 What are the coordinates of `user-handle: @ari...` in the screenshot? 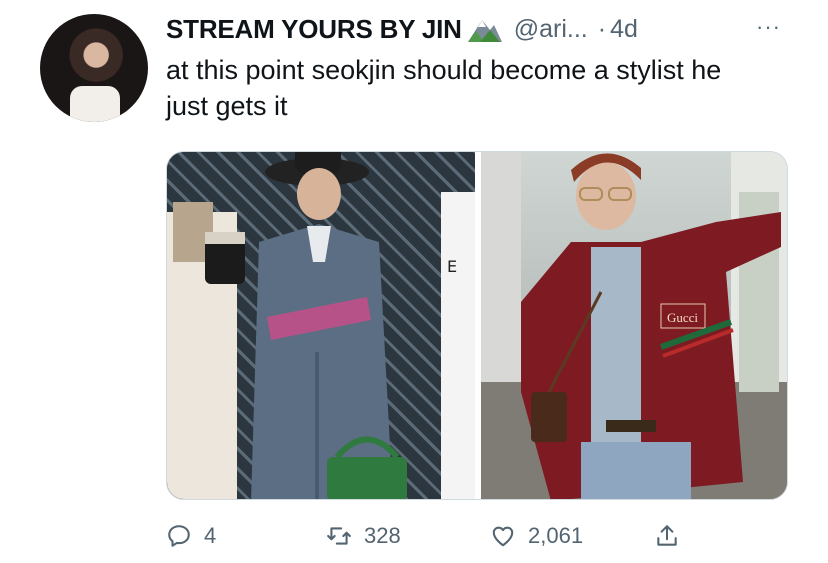 It's located at (551, 29).